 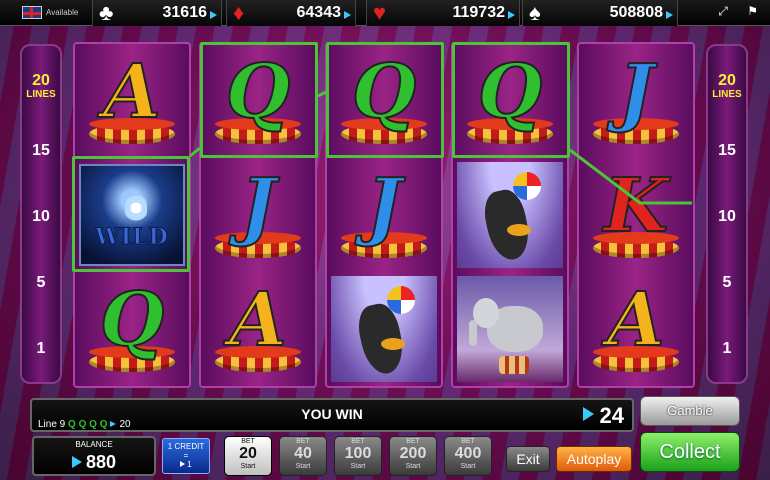 I want to click on jackpot-hearts: ♥ 119732, so click(x=443, y=13).